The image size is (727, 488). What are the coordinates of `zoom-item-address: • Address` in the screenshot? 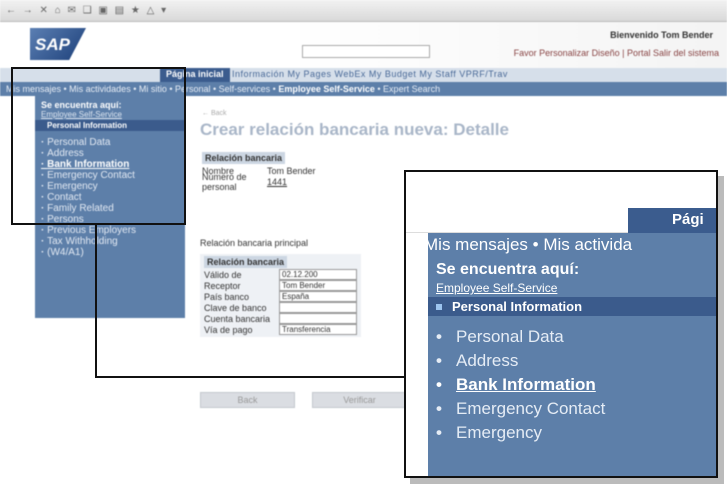 It's located at (576, 361).